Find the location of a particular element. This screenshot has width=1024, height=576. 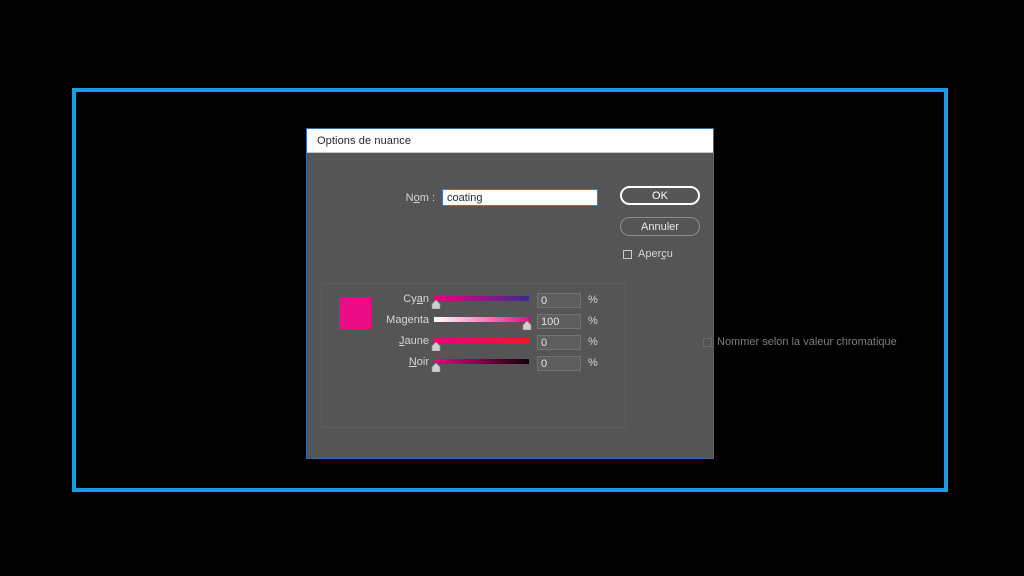

slider-thumb-cyan is located at coordinates (436, 304).